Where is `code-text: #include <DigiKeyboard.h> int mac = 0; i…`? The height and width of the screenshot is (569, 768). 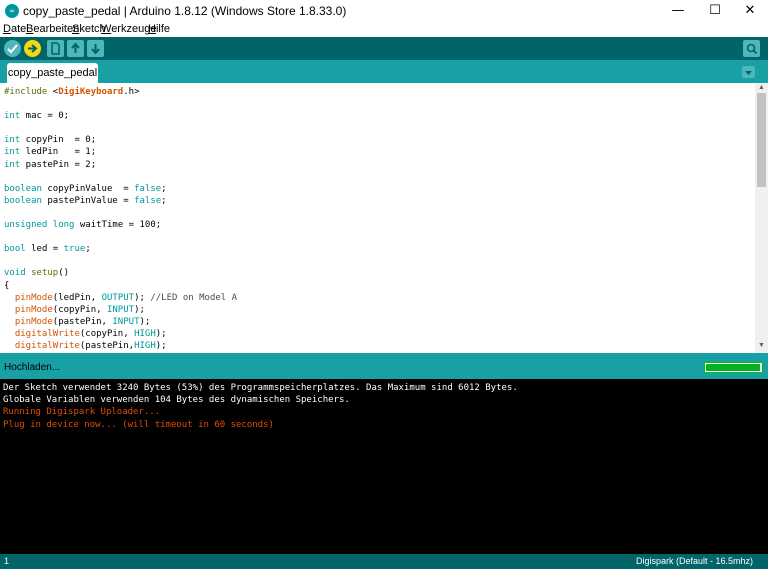 code-text: #include <DigiKeyboard.h> int mac = 0; i… is located at coordinates (120, 219).